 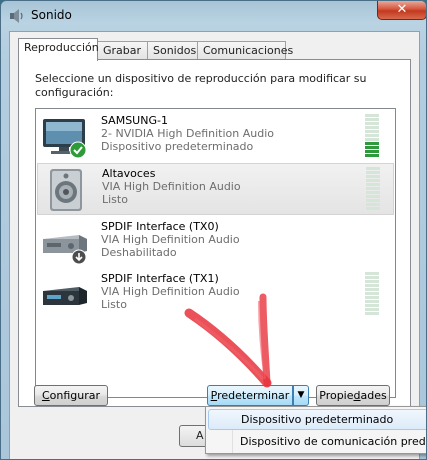 I want to click on tab-reproduccion: Reproducción, so click(x=58, y=49).